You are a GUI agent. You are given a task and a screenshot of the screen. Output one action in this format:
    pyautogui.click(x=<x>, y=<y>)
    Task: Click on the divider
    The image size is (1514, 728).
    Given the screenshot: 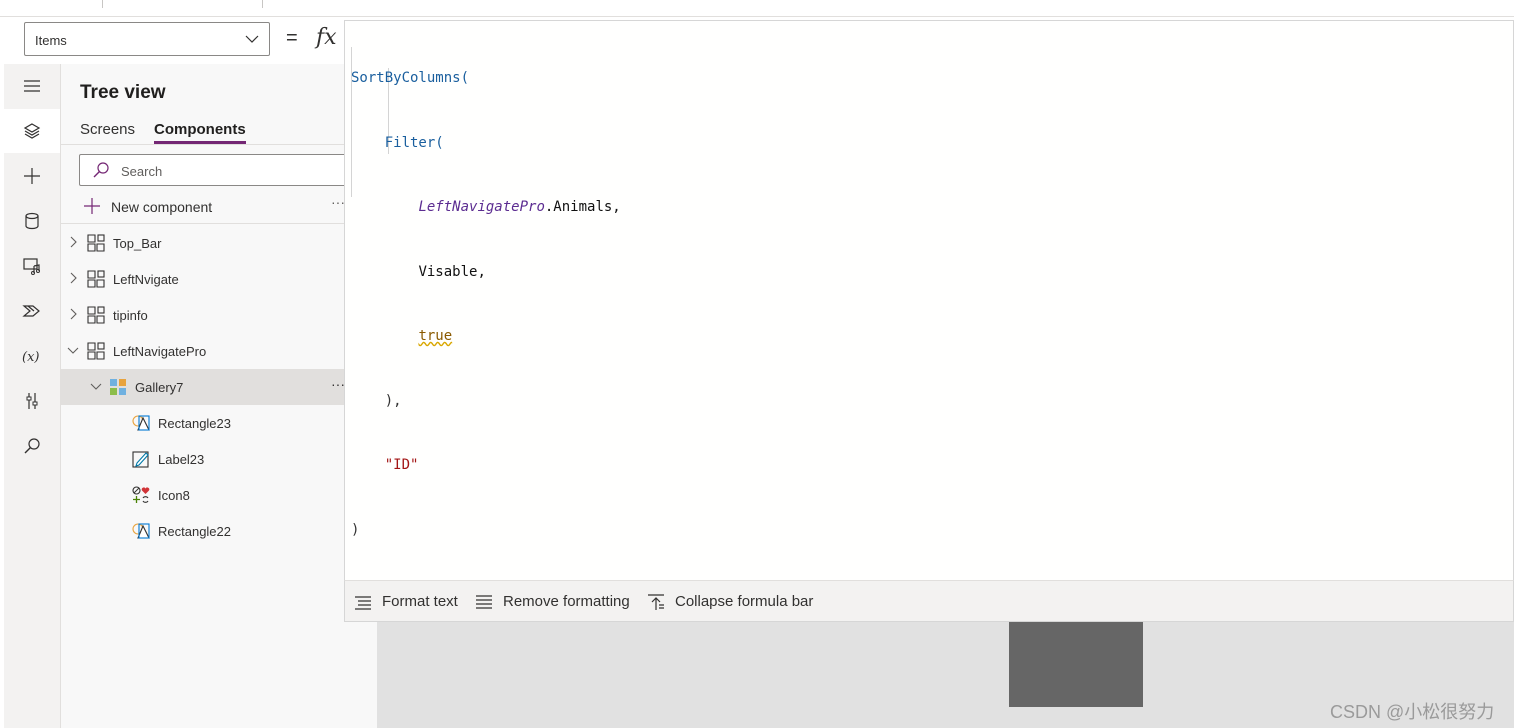 What is the action you would take?
    pyautogui.click(x=219, y=223)
    